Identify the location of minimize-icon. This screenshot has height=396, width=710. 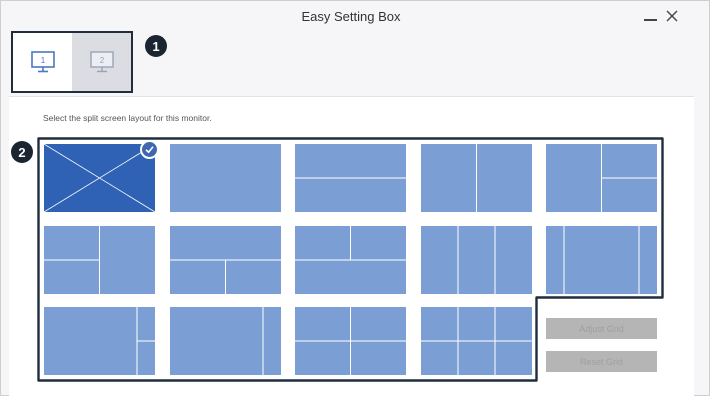
(650, 20).